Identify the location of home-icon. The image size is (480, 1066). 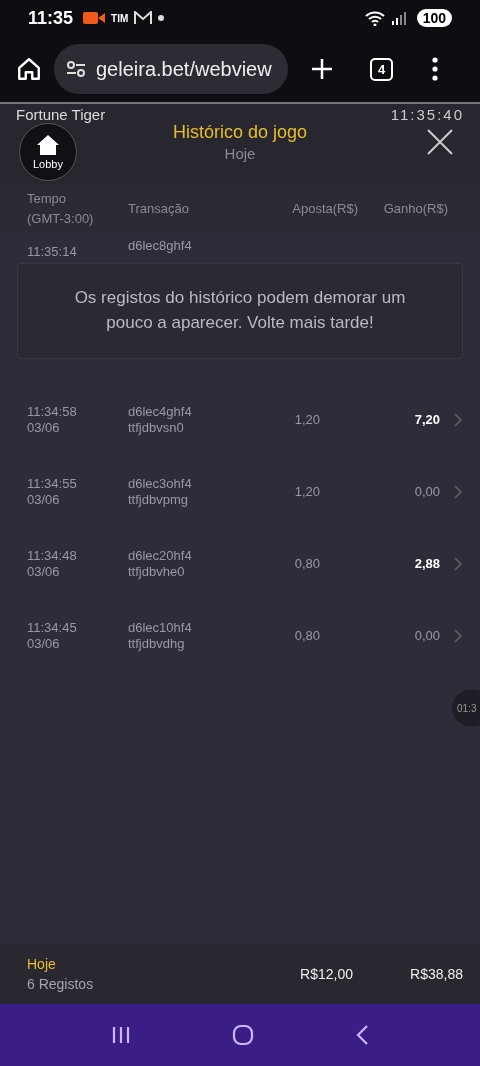
(29, 69).